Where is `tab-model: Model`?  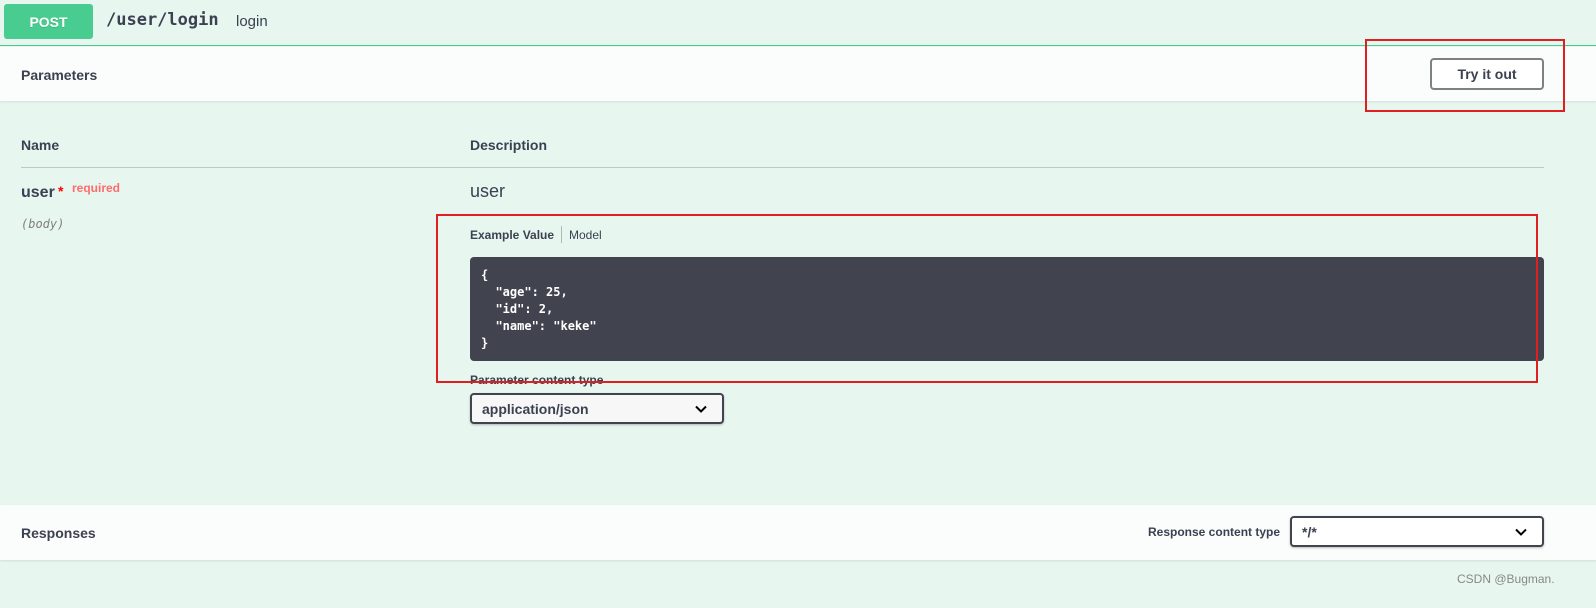
tab-model: Model is located at coordinates (585, 235).